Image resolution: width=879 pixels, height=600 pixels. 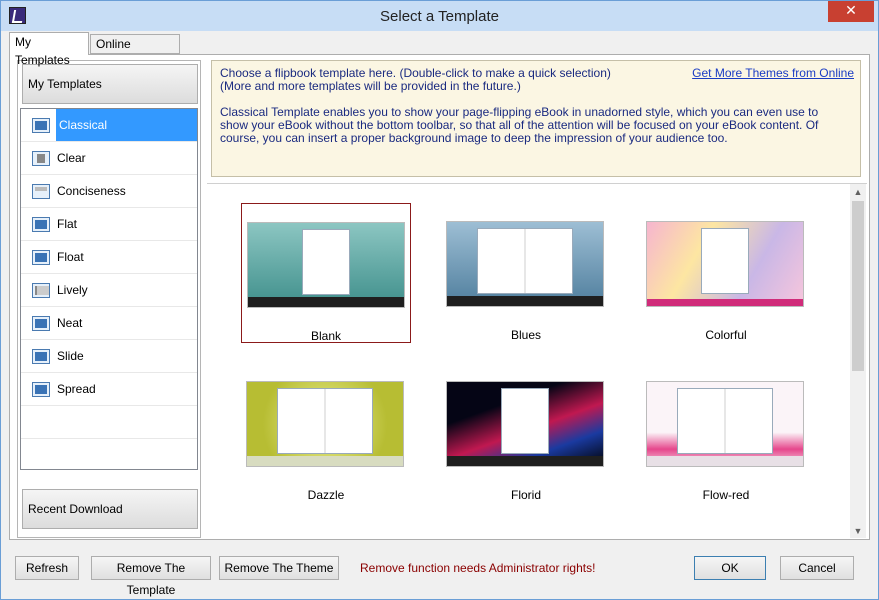 I want to click on remove-theme-button: Remove The Theme, so click(x=279, y=568).